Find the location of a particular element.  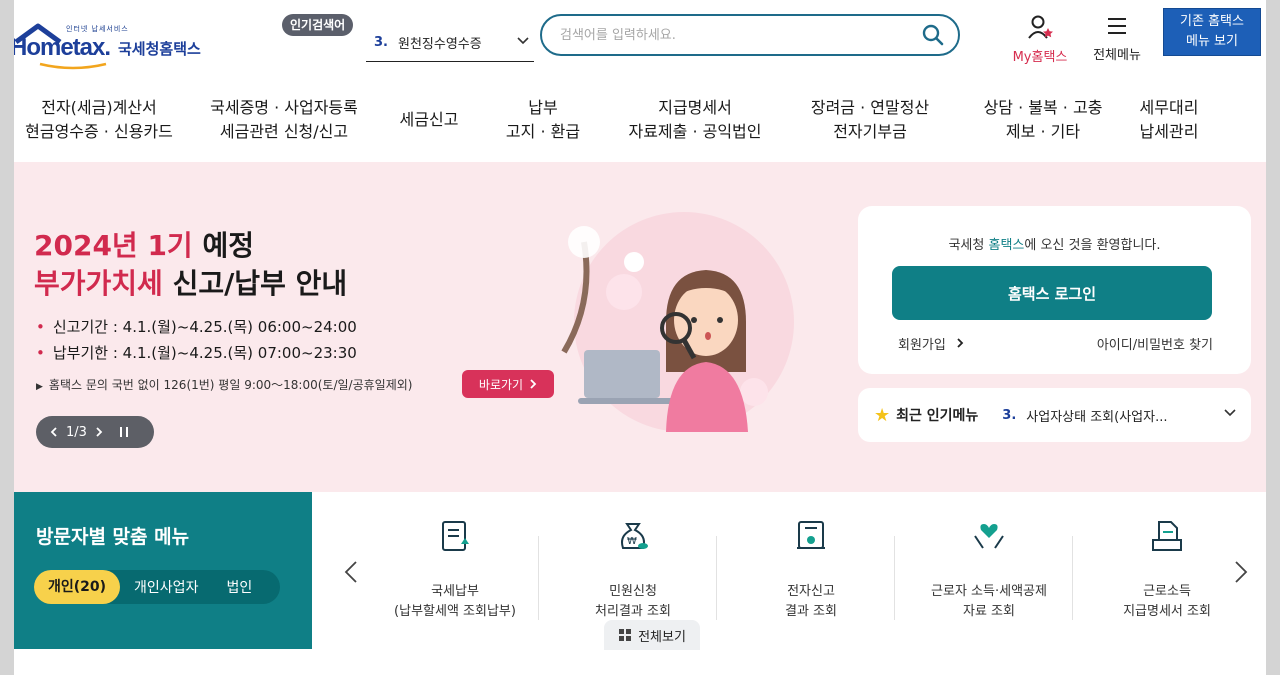

view-all-button: 전체보기 is located at coordinates (652, 635).